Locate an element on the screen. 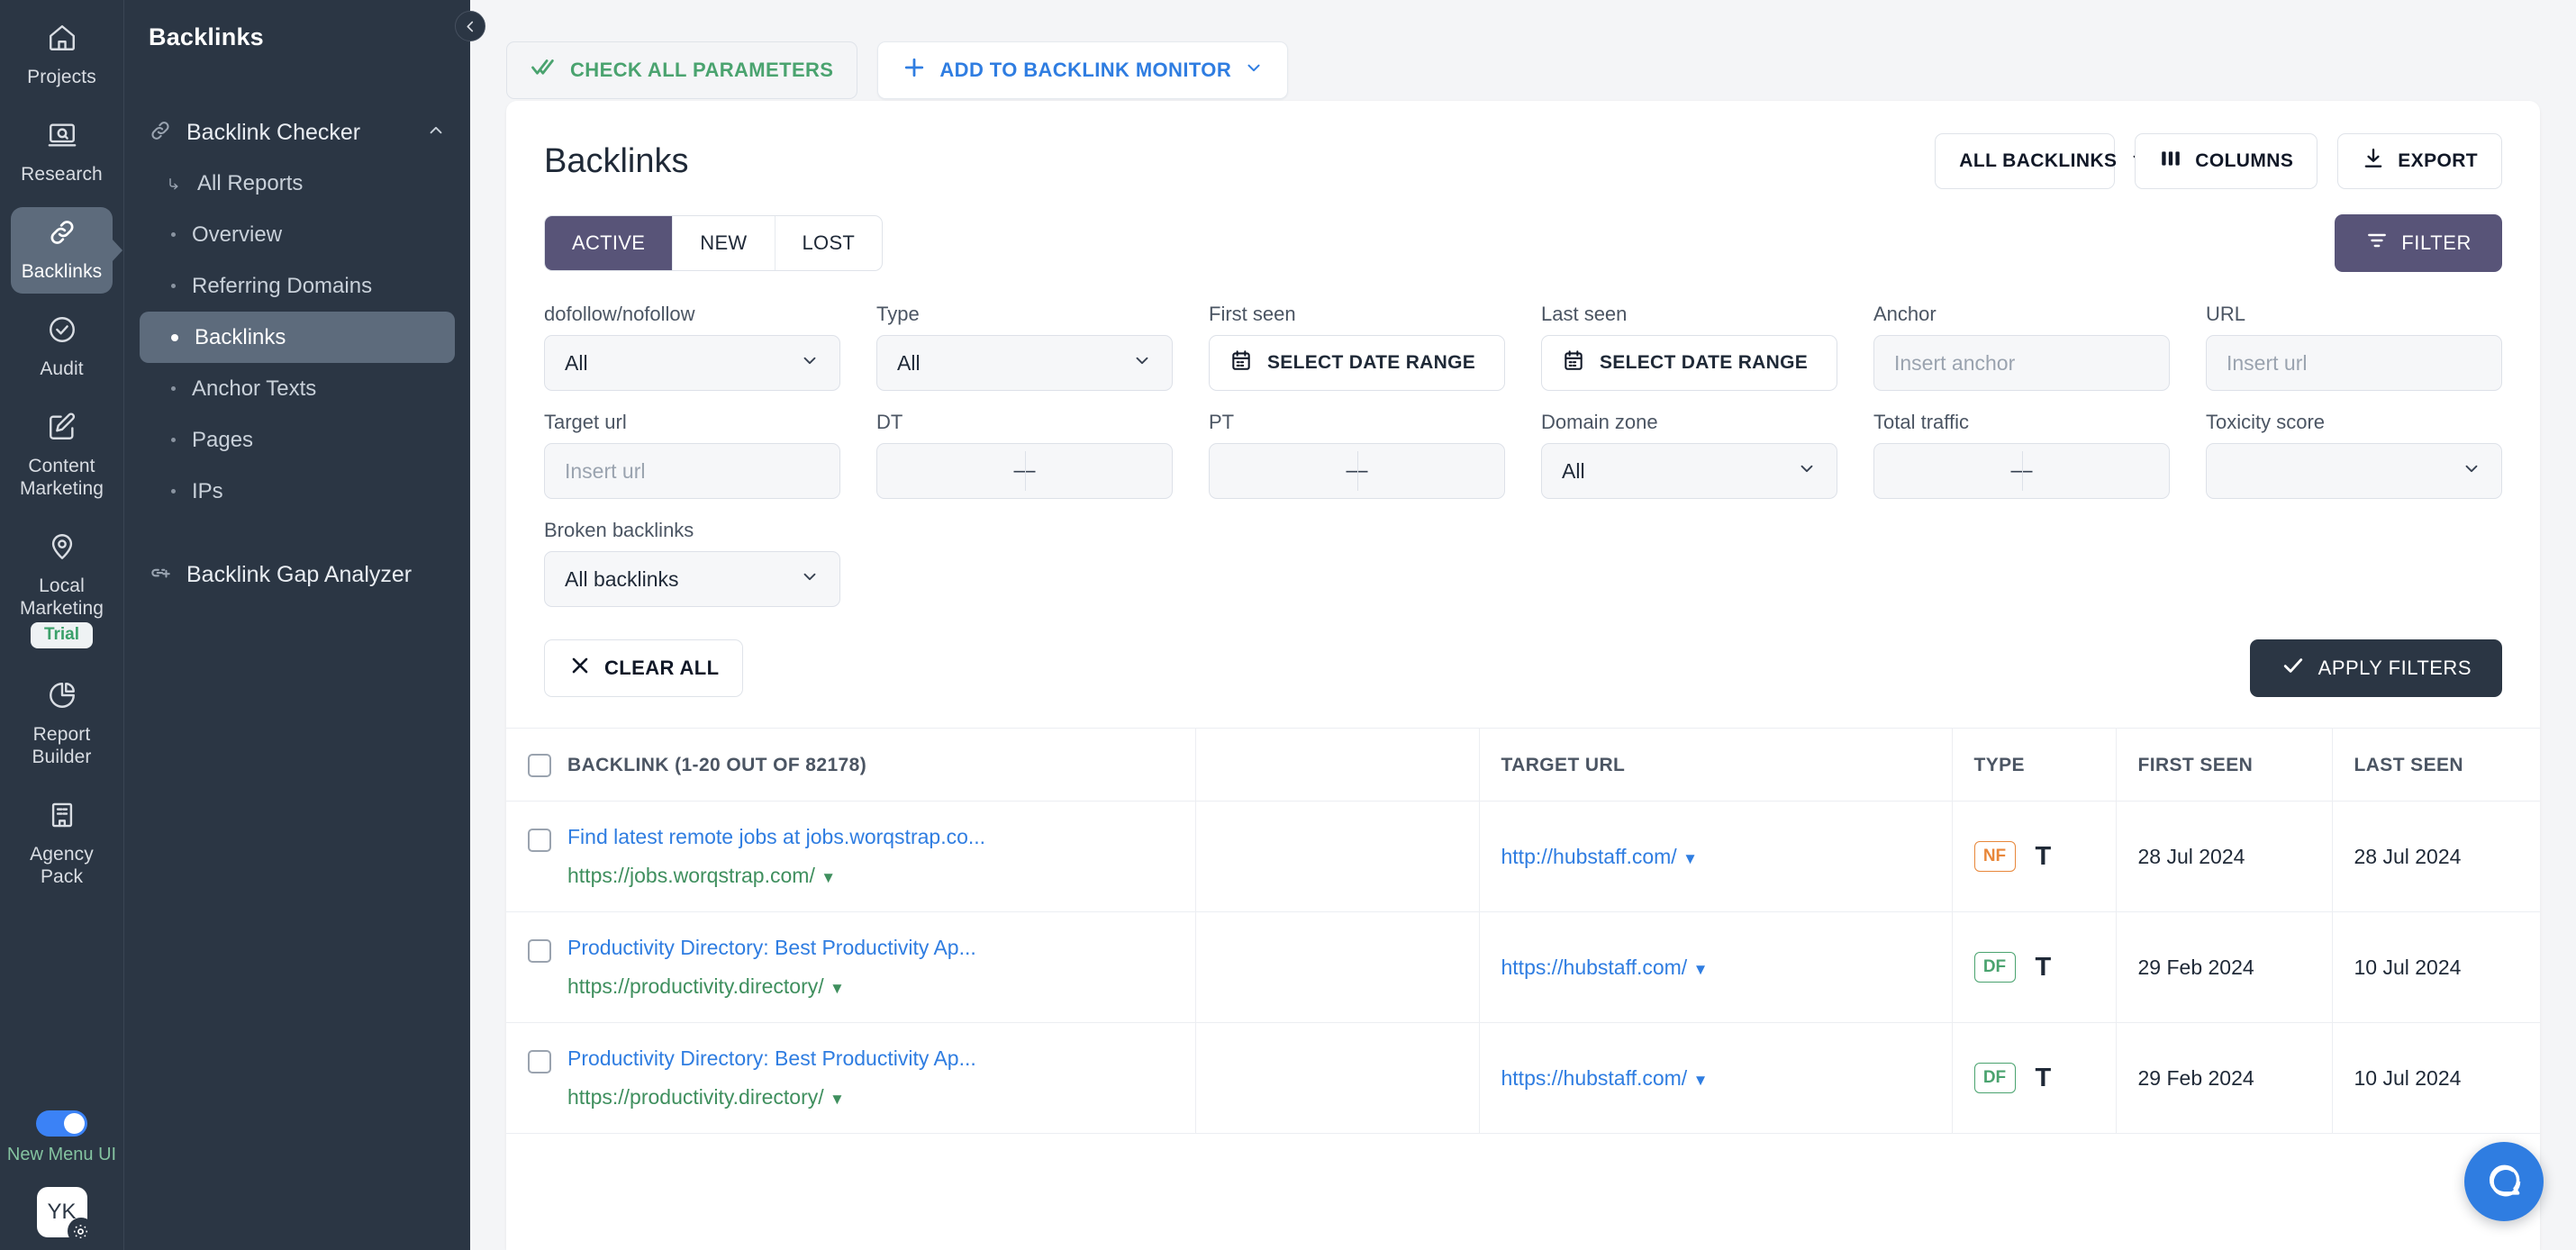 The width and height of the screenshot is (2576, 1250). new-menu-ui-toggle is located at coordinates (61, 1123).